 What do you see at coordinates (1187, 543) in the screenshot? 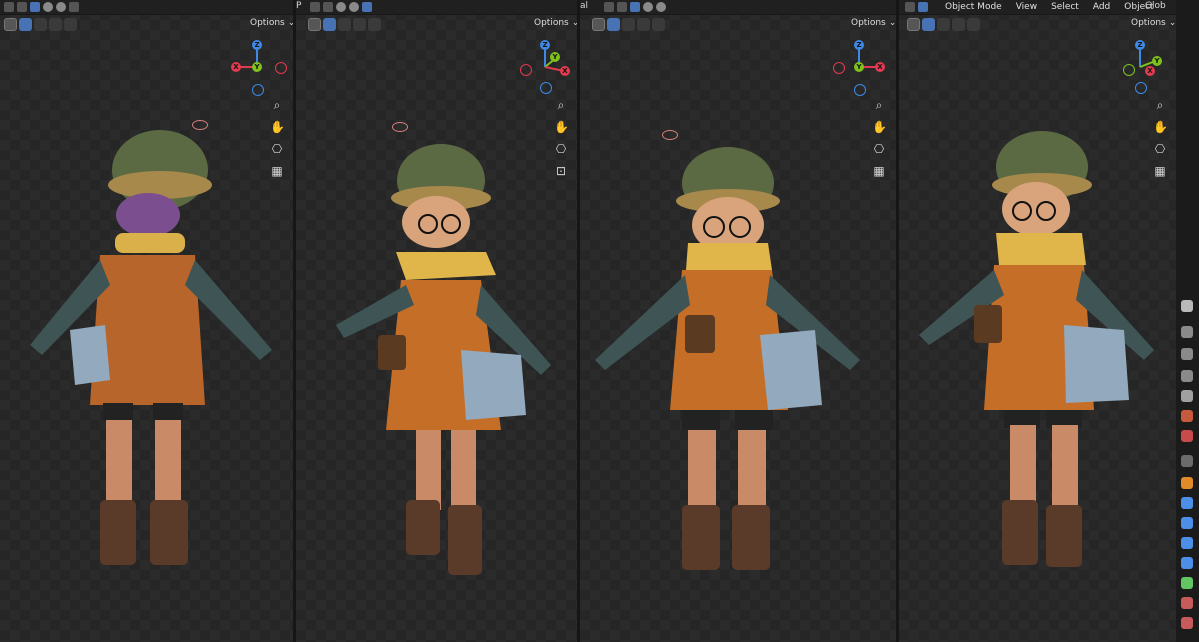
I see `physics-tab-icon` at bounding box center [1187, 543].